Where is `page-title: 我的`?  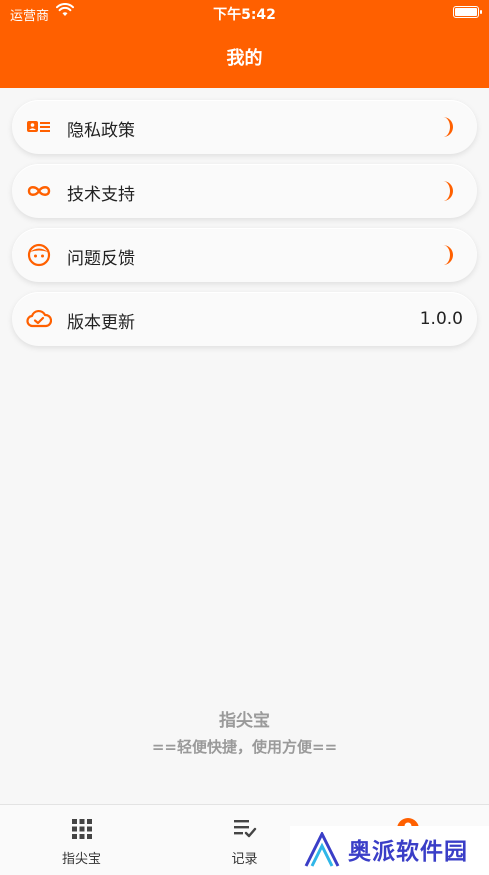 page-title: 我的 is located at coordinates (244, 58).